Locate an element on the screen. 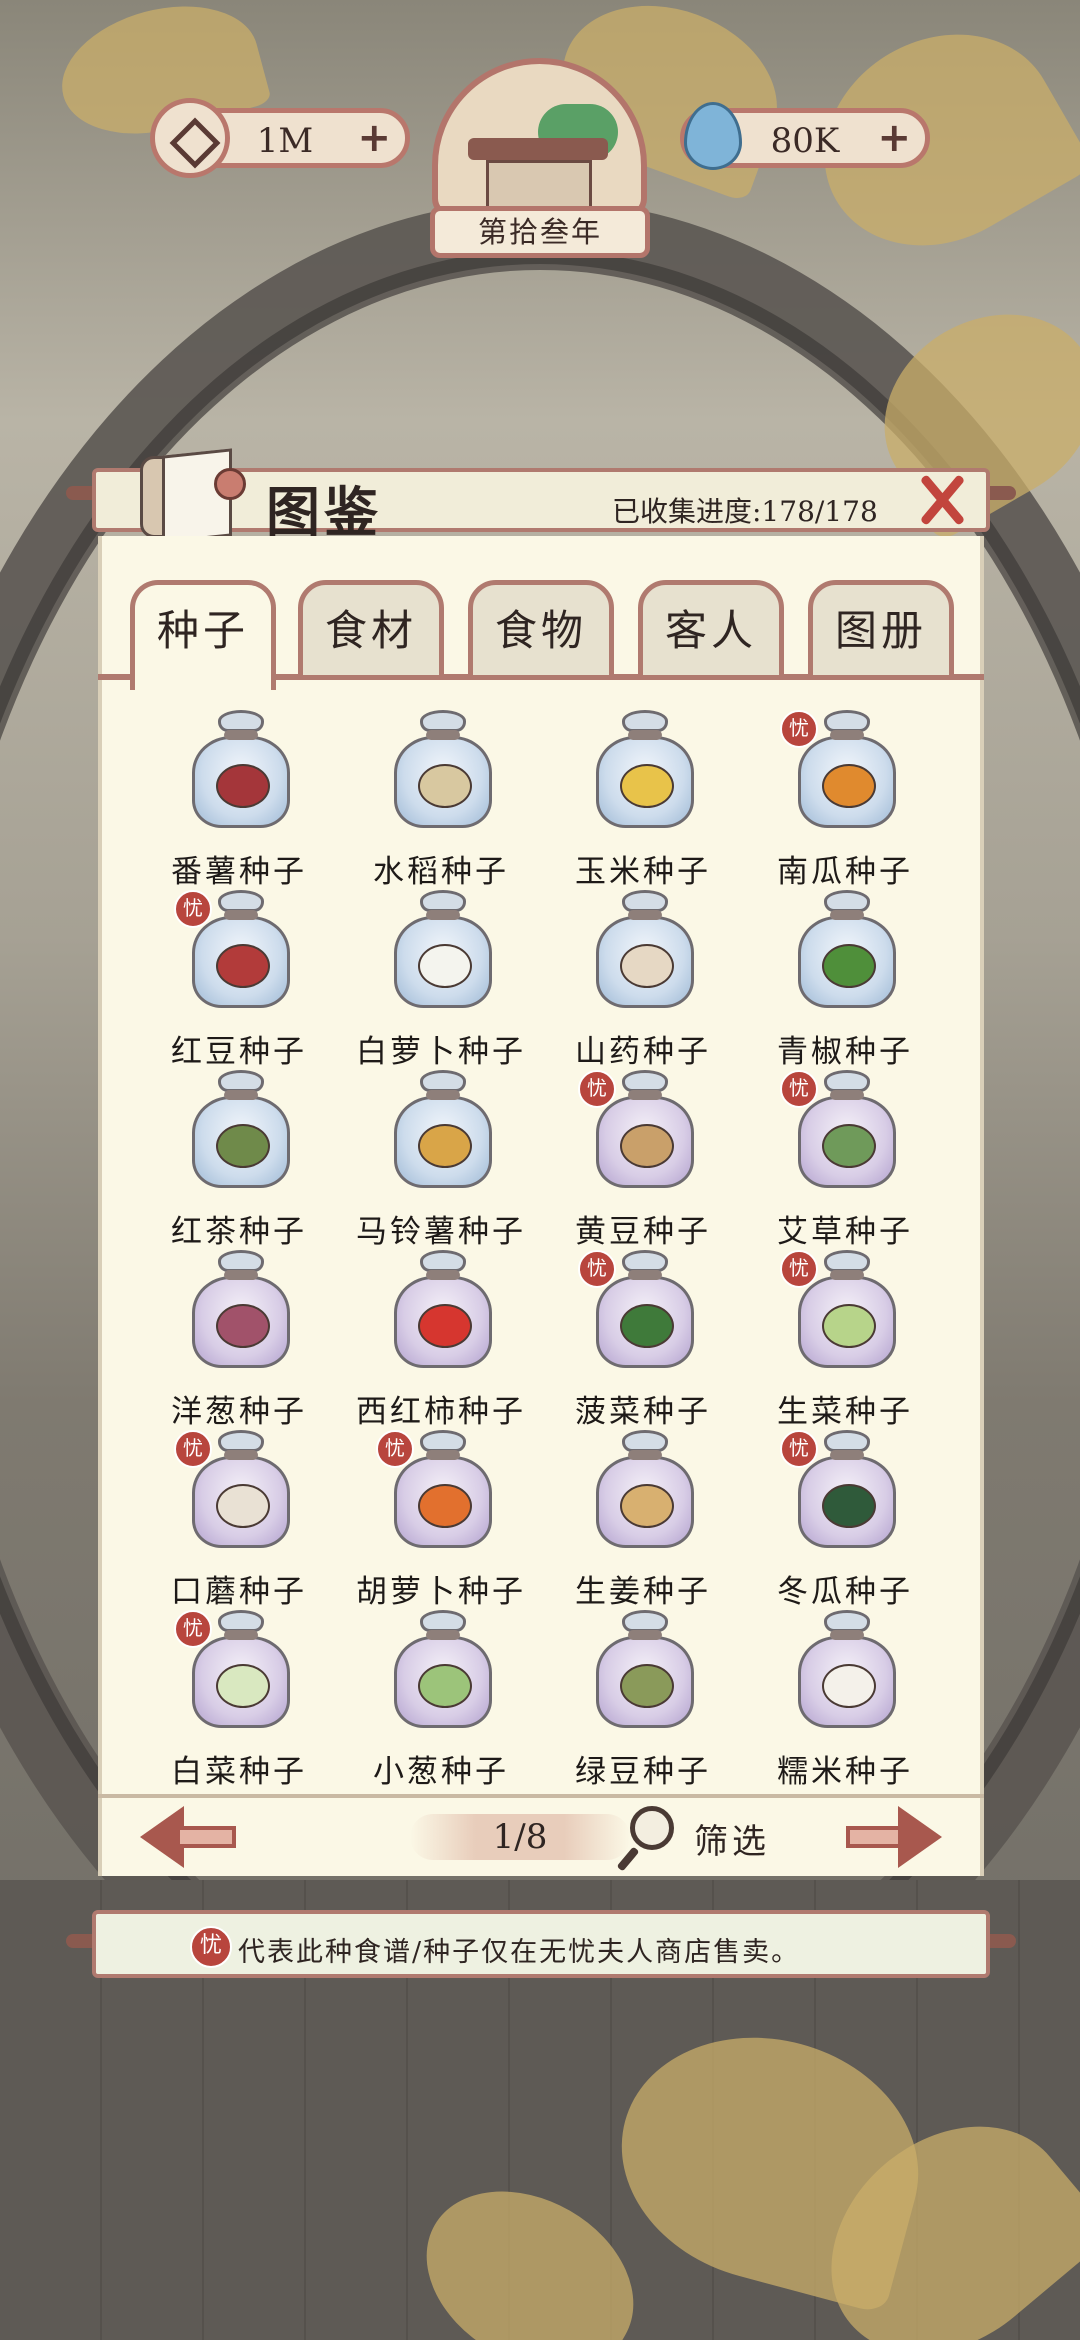  water-drop-icon is located at coordinates (710, 136).